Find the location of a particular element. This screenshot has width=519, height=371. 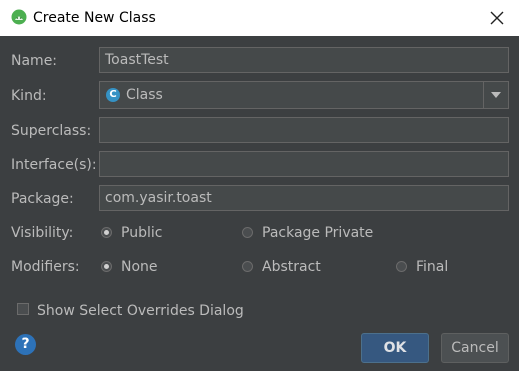

interfaces-label: Interface(s): is located at coordinates (54, 165).